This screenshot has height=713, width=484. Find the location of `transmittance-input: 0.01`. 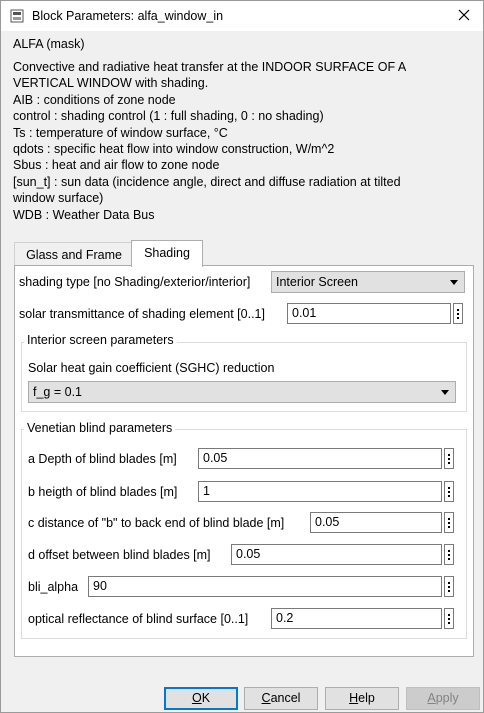

transmittance-input: 0.01 is located at coordinates (369, 313).